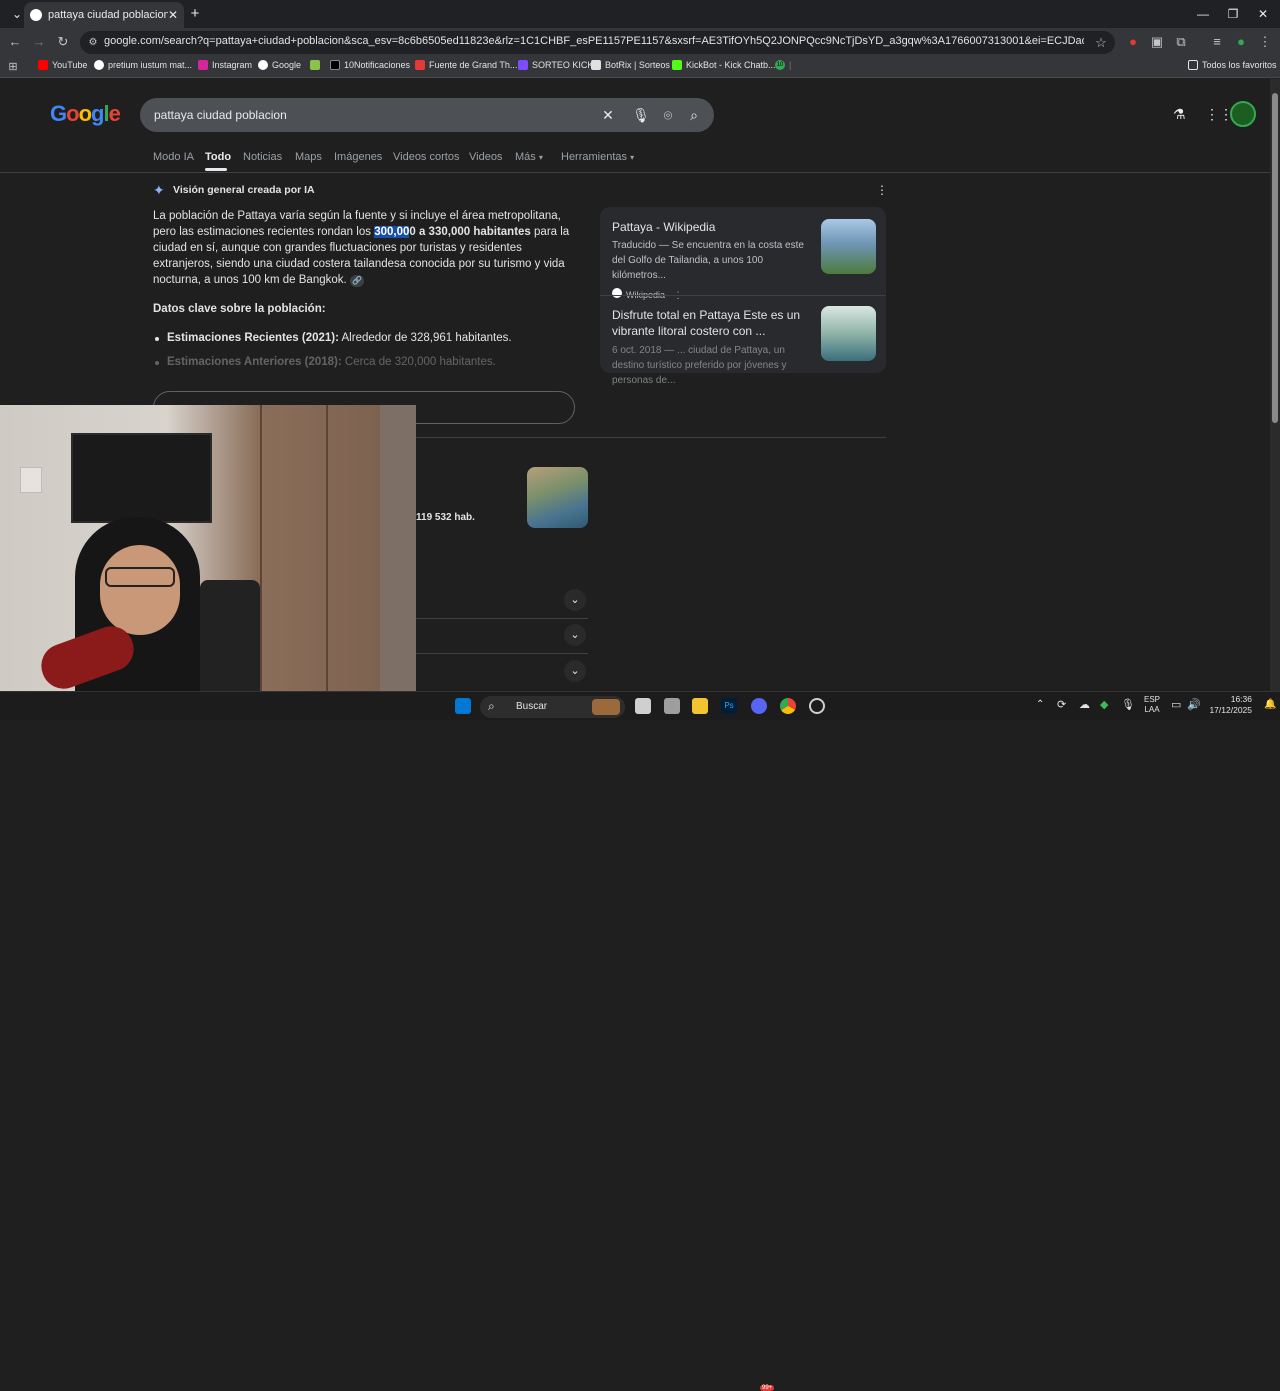 This screenshot has width=1280, height=1391. What do you see at coordinates (195, 14) in the screenshot?
I see `new-tab-button: +` at bounding box center [195, 14].